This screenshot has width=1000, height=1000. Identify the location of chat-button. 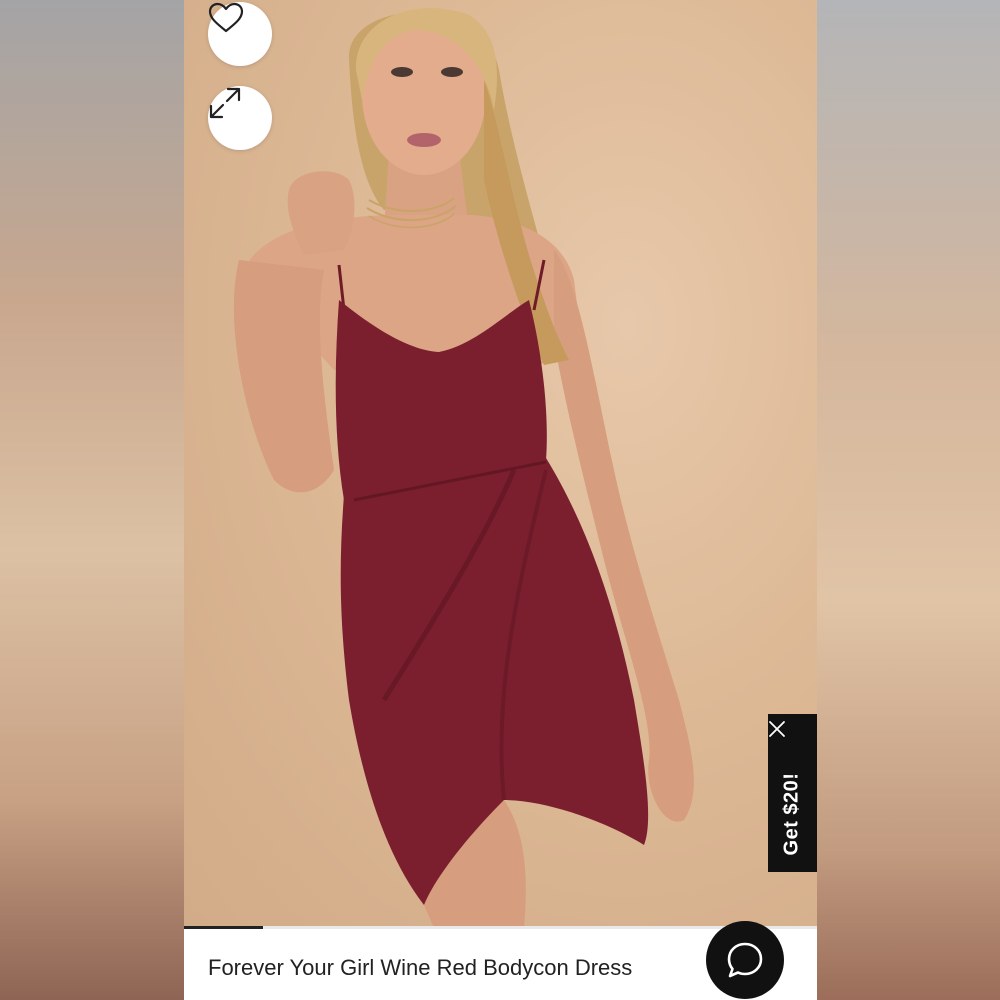
(745, 960).